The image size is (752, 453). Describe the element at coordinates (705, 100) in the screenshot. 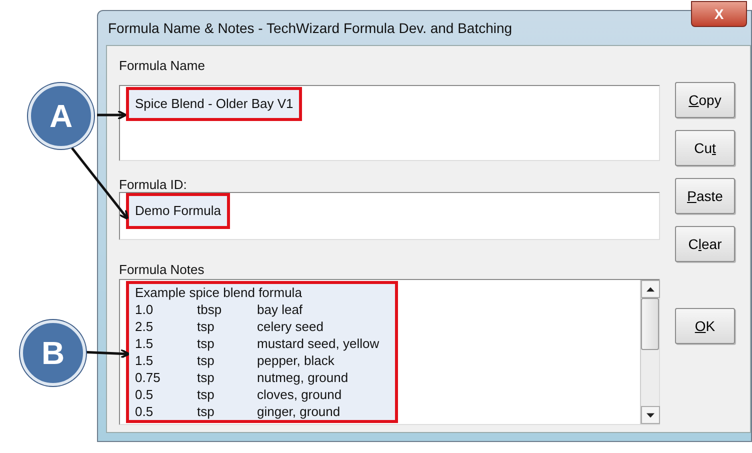

I see `dialog-button: Copy` at that location.